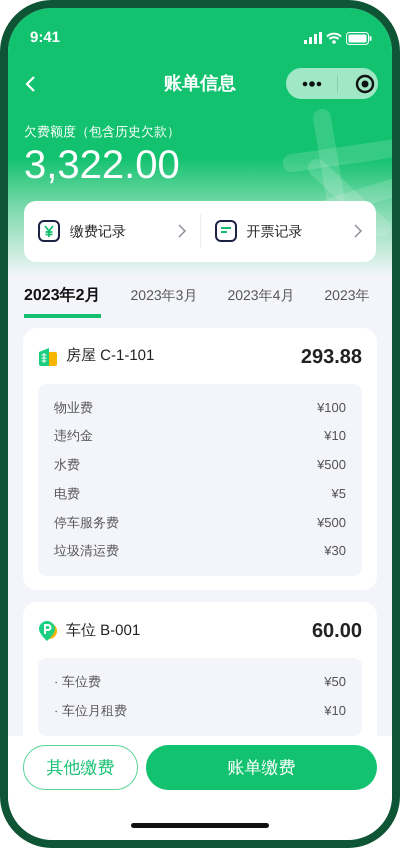 The width and height of the screenshot is (400, 848). I want to click on month-tab: 2023年3月, so click(164, 301).